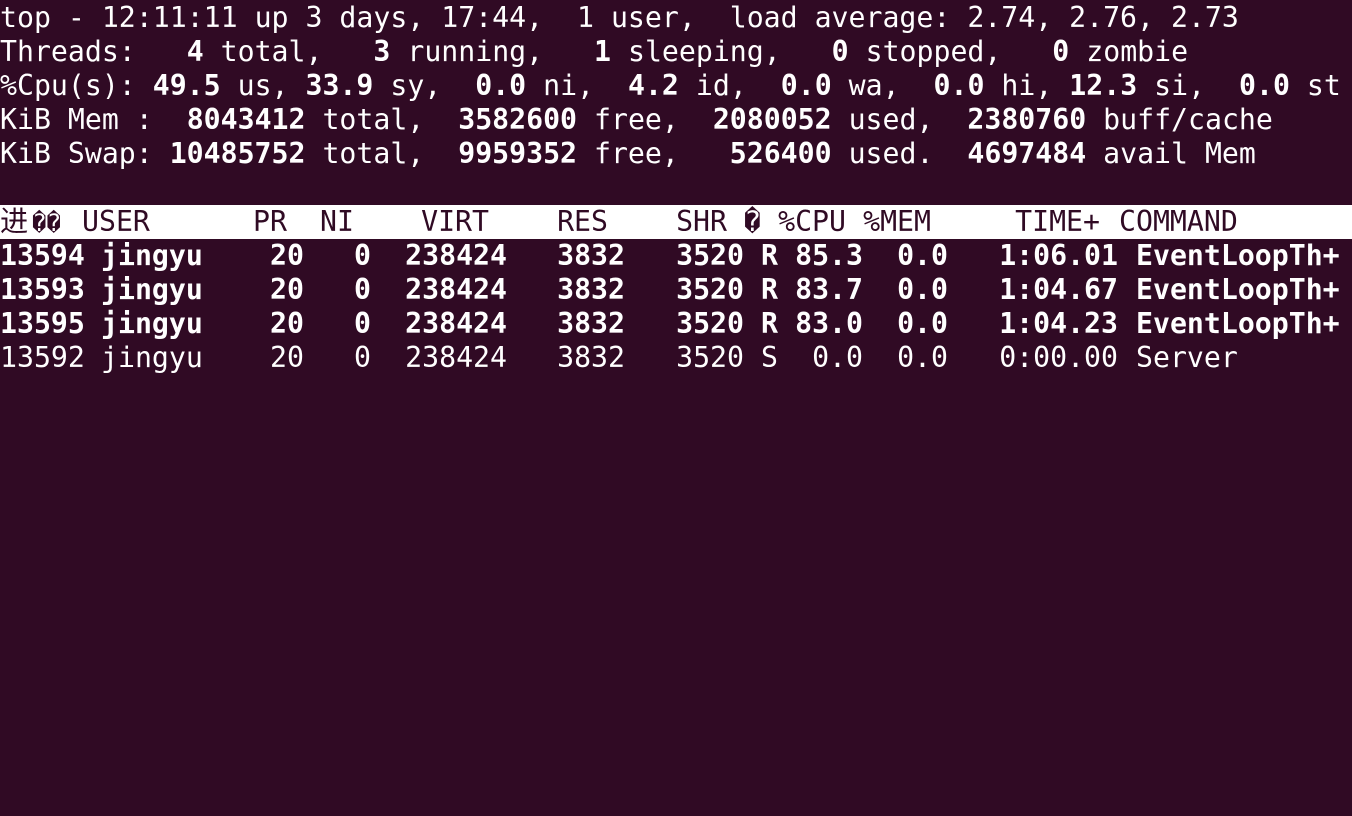 This screenshot has height=816, width=1352. Describe the element at coordinates (1057, 221) in the screenshot. I see `column-time-header: TIME+` at that location.